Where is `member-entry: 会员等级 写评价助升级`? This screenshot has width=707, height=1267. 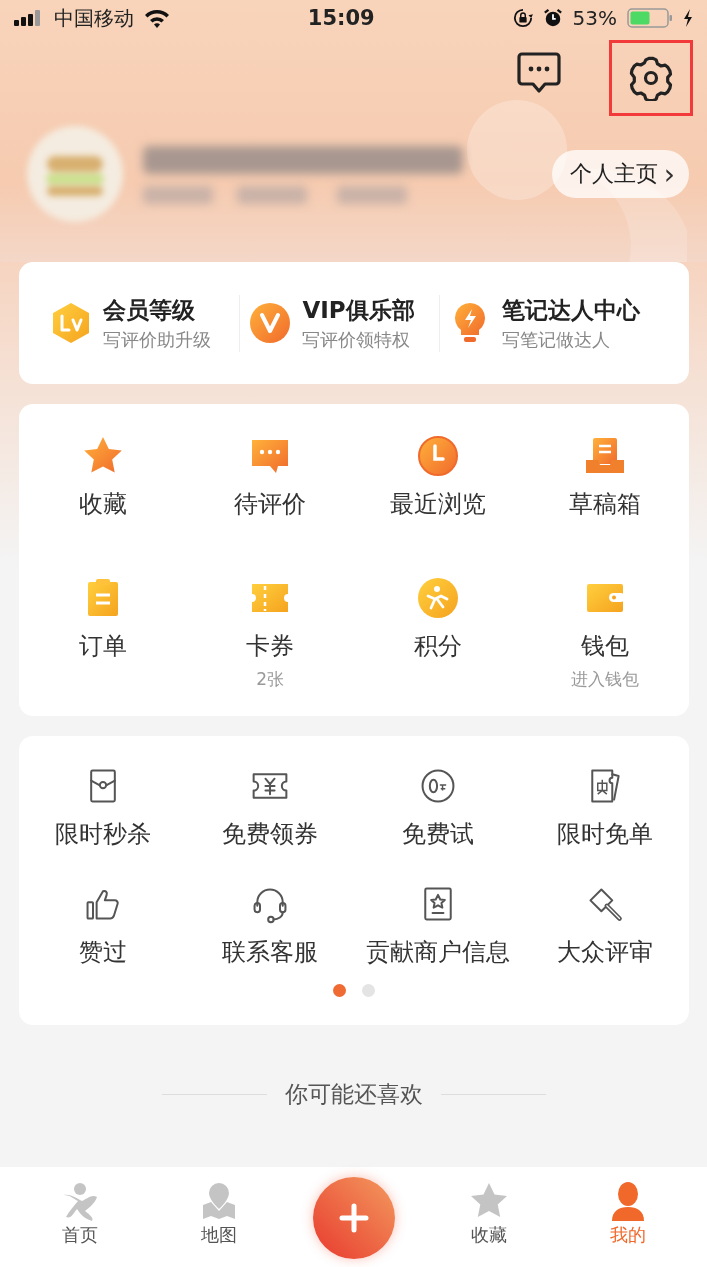
member-entry: 会员等级 写评价助升级 is located at coordinates (145, 323).